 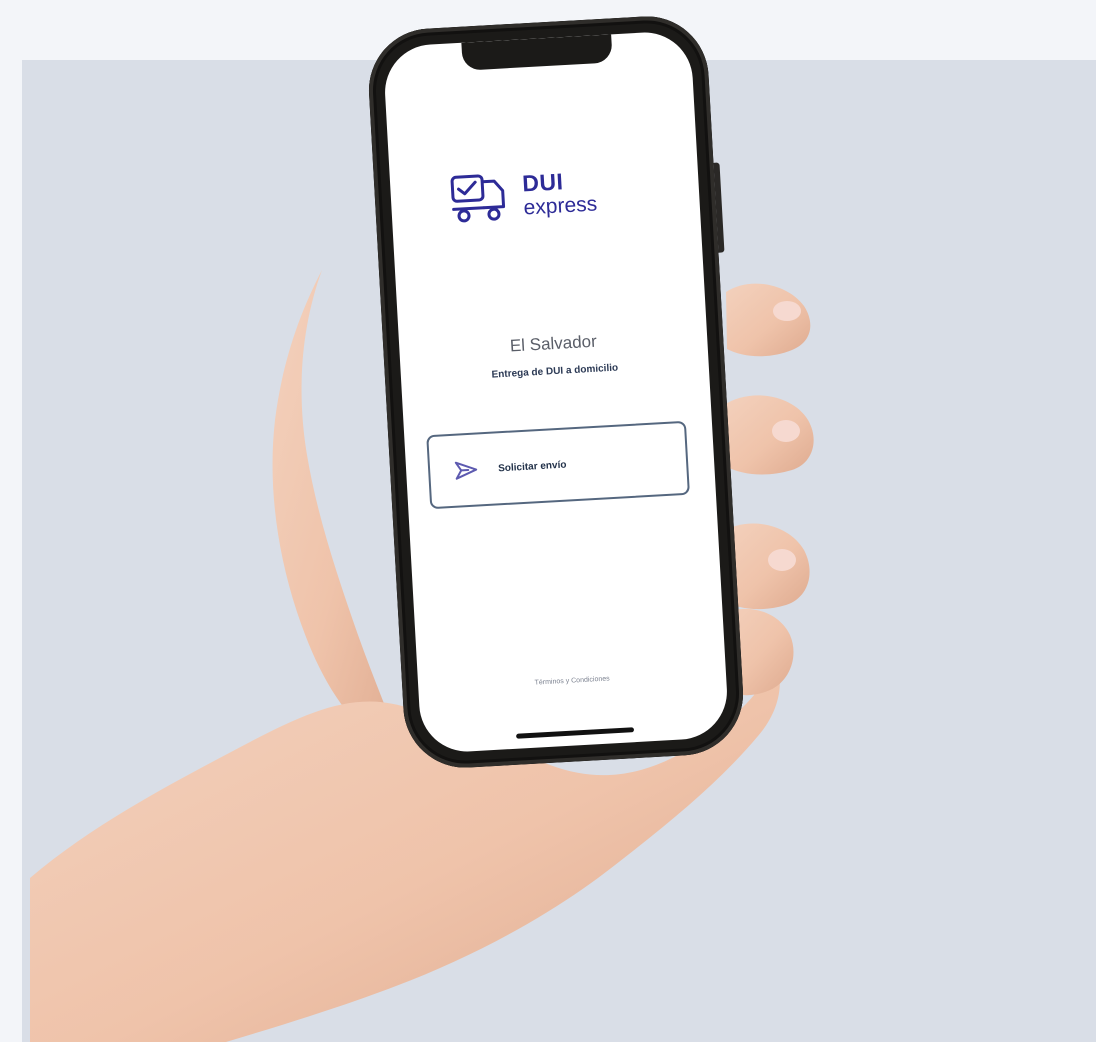 What do you see at coordinates (787, 311) in the screenshot?
I see `fingernail-upper` at bounding box center [787, 311].